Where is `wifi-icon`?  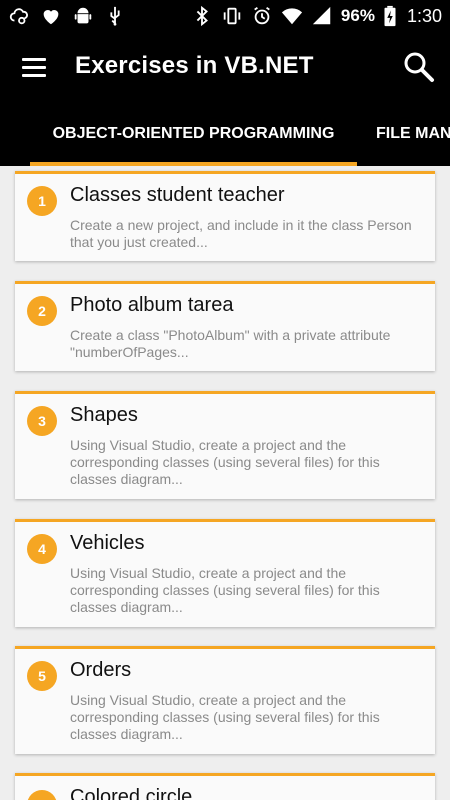
wifi-icon is located at coordinates (292, 16).